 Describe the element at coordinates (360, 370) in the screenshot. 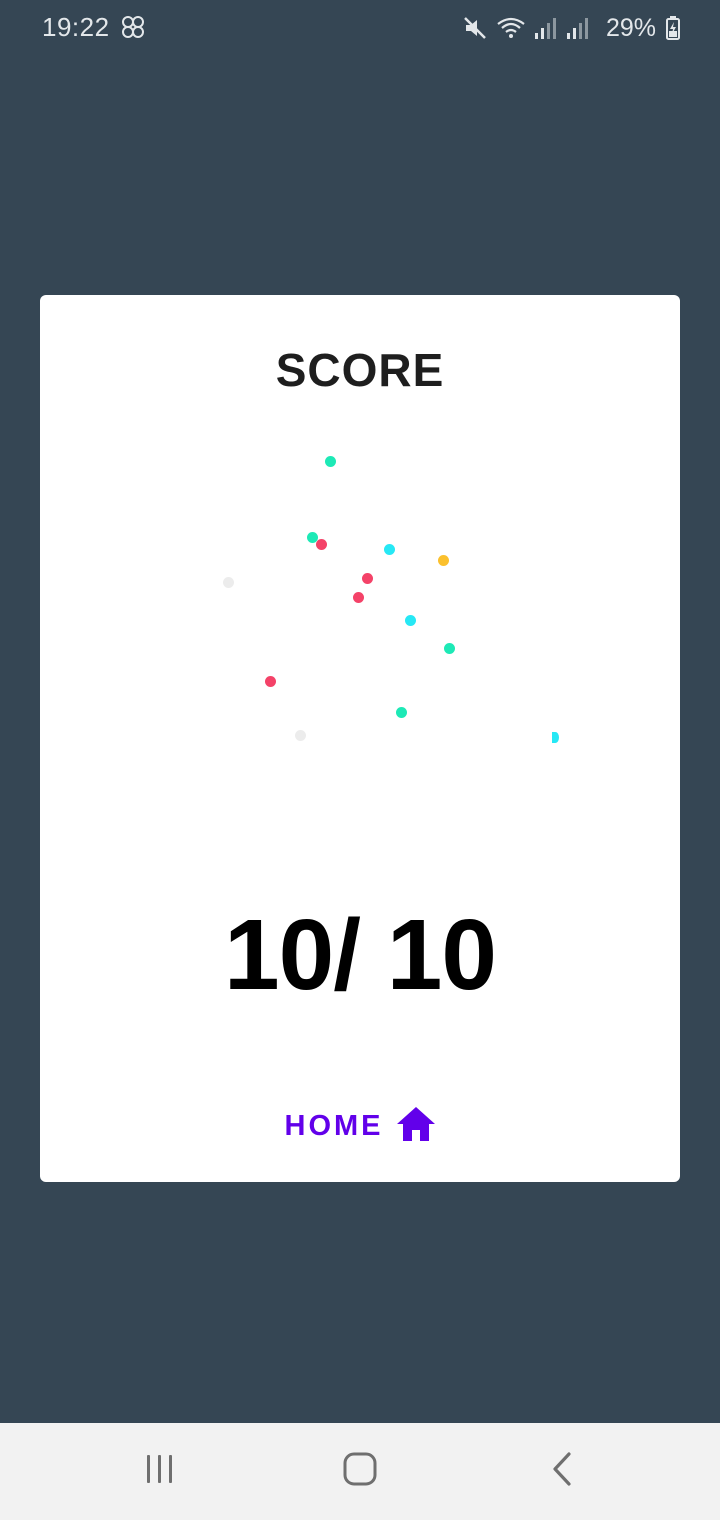

I see `score-title: SCORE` at that location.